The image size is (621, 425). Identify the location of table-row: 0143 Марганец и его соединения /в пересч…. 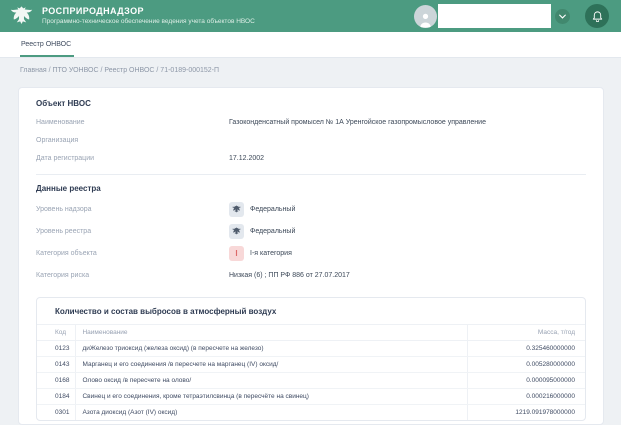
(311, 364).